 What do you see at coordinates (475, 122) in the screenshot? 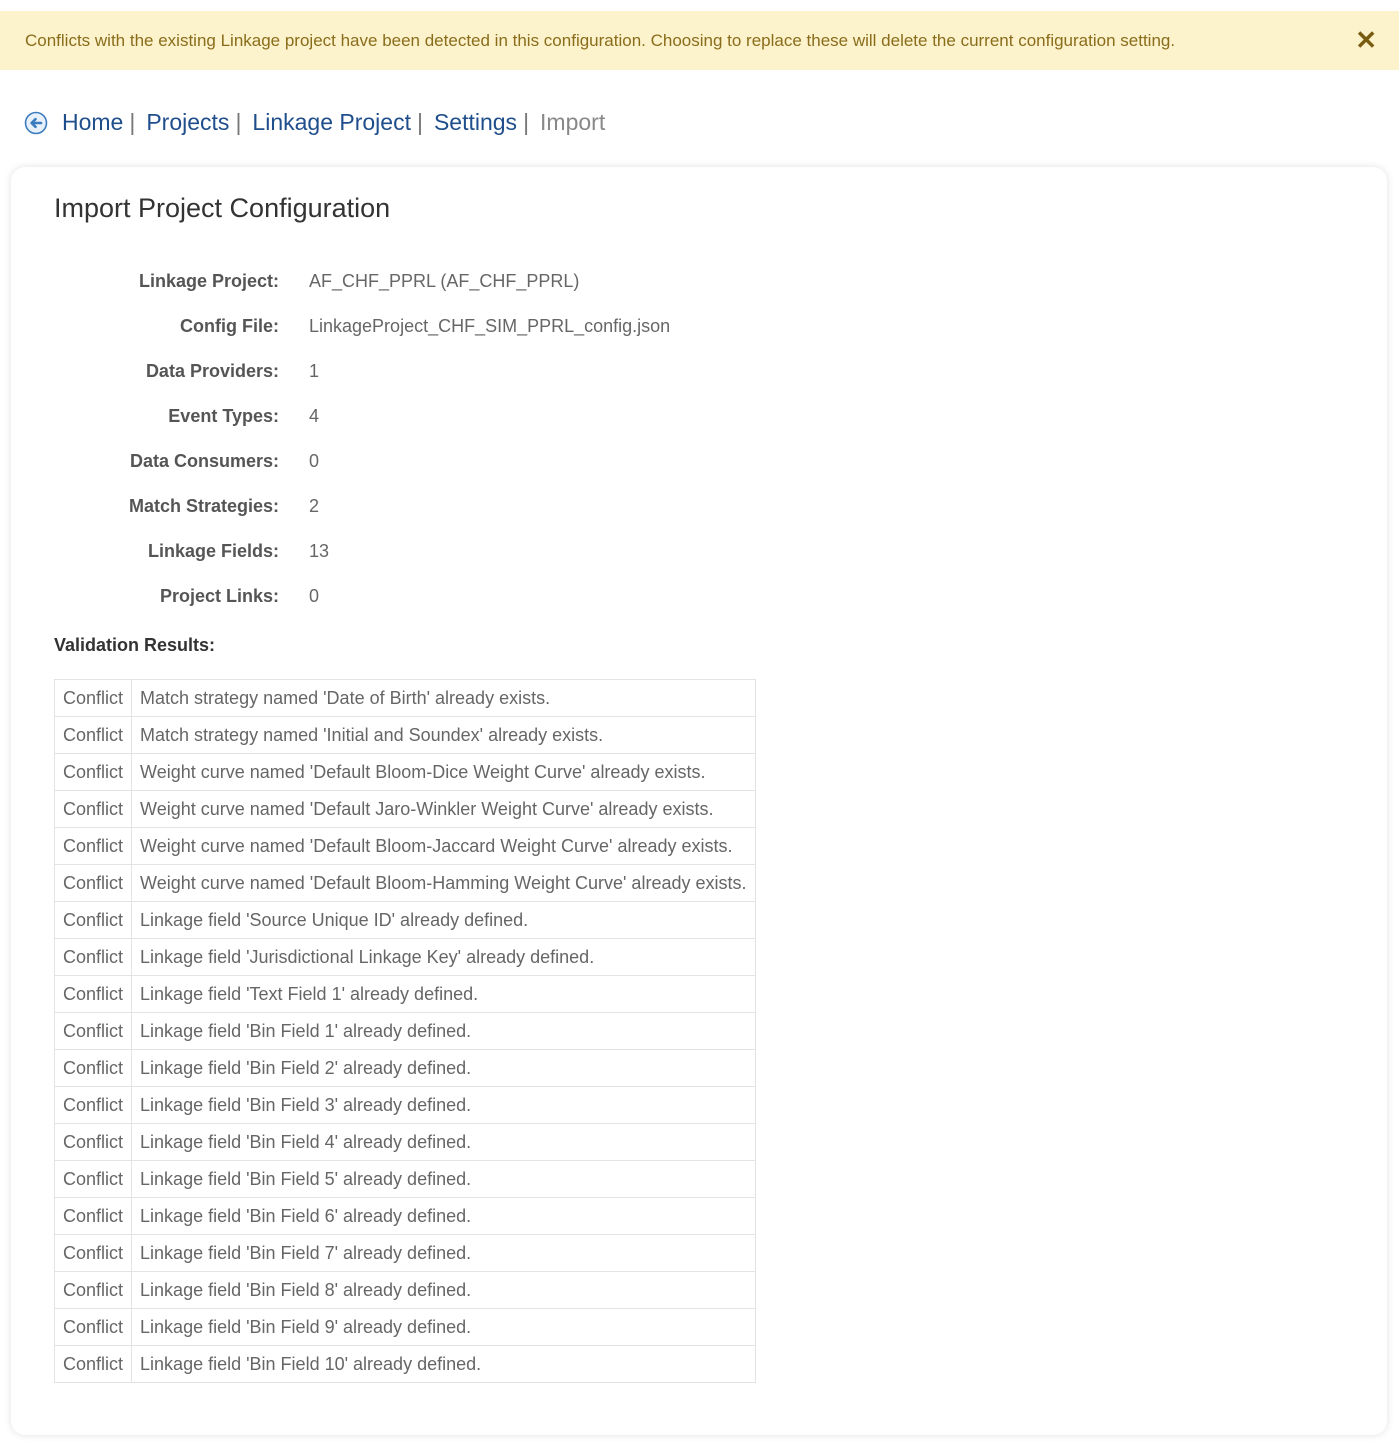
I see `breadcrumb-settings: Settings` at bounding box center [475, 122].